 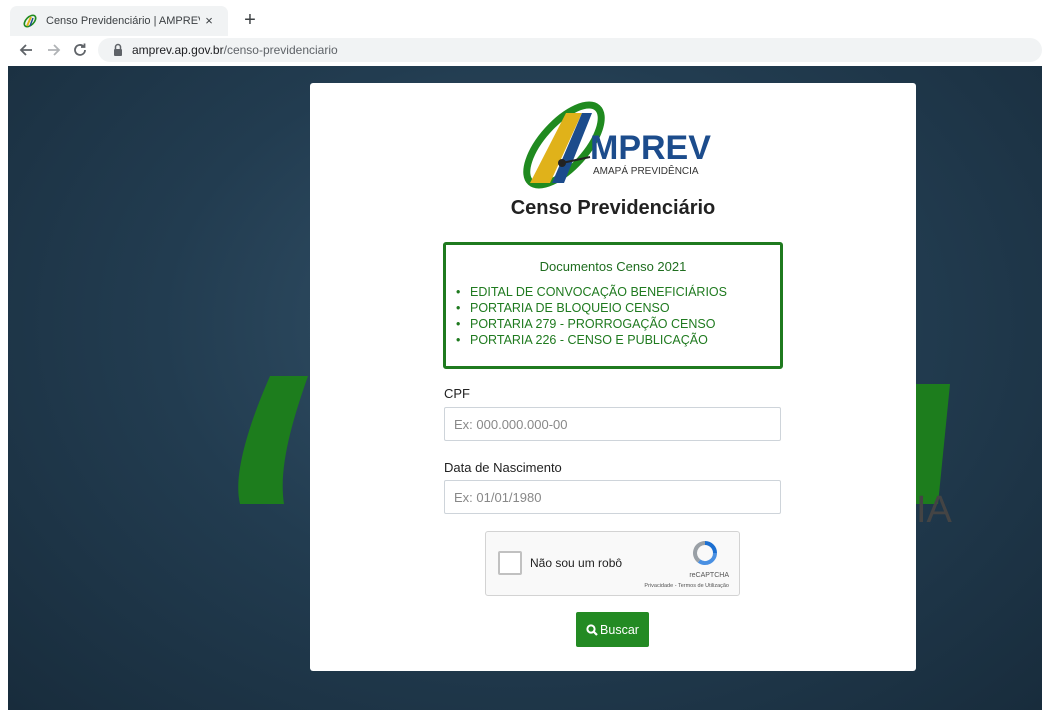 What do you see at coordinates (612, 497) in the screenshot?
I see `birth-date-input` at bounding box center [612, 497].